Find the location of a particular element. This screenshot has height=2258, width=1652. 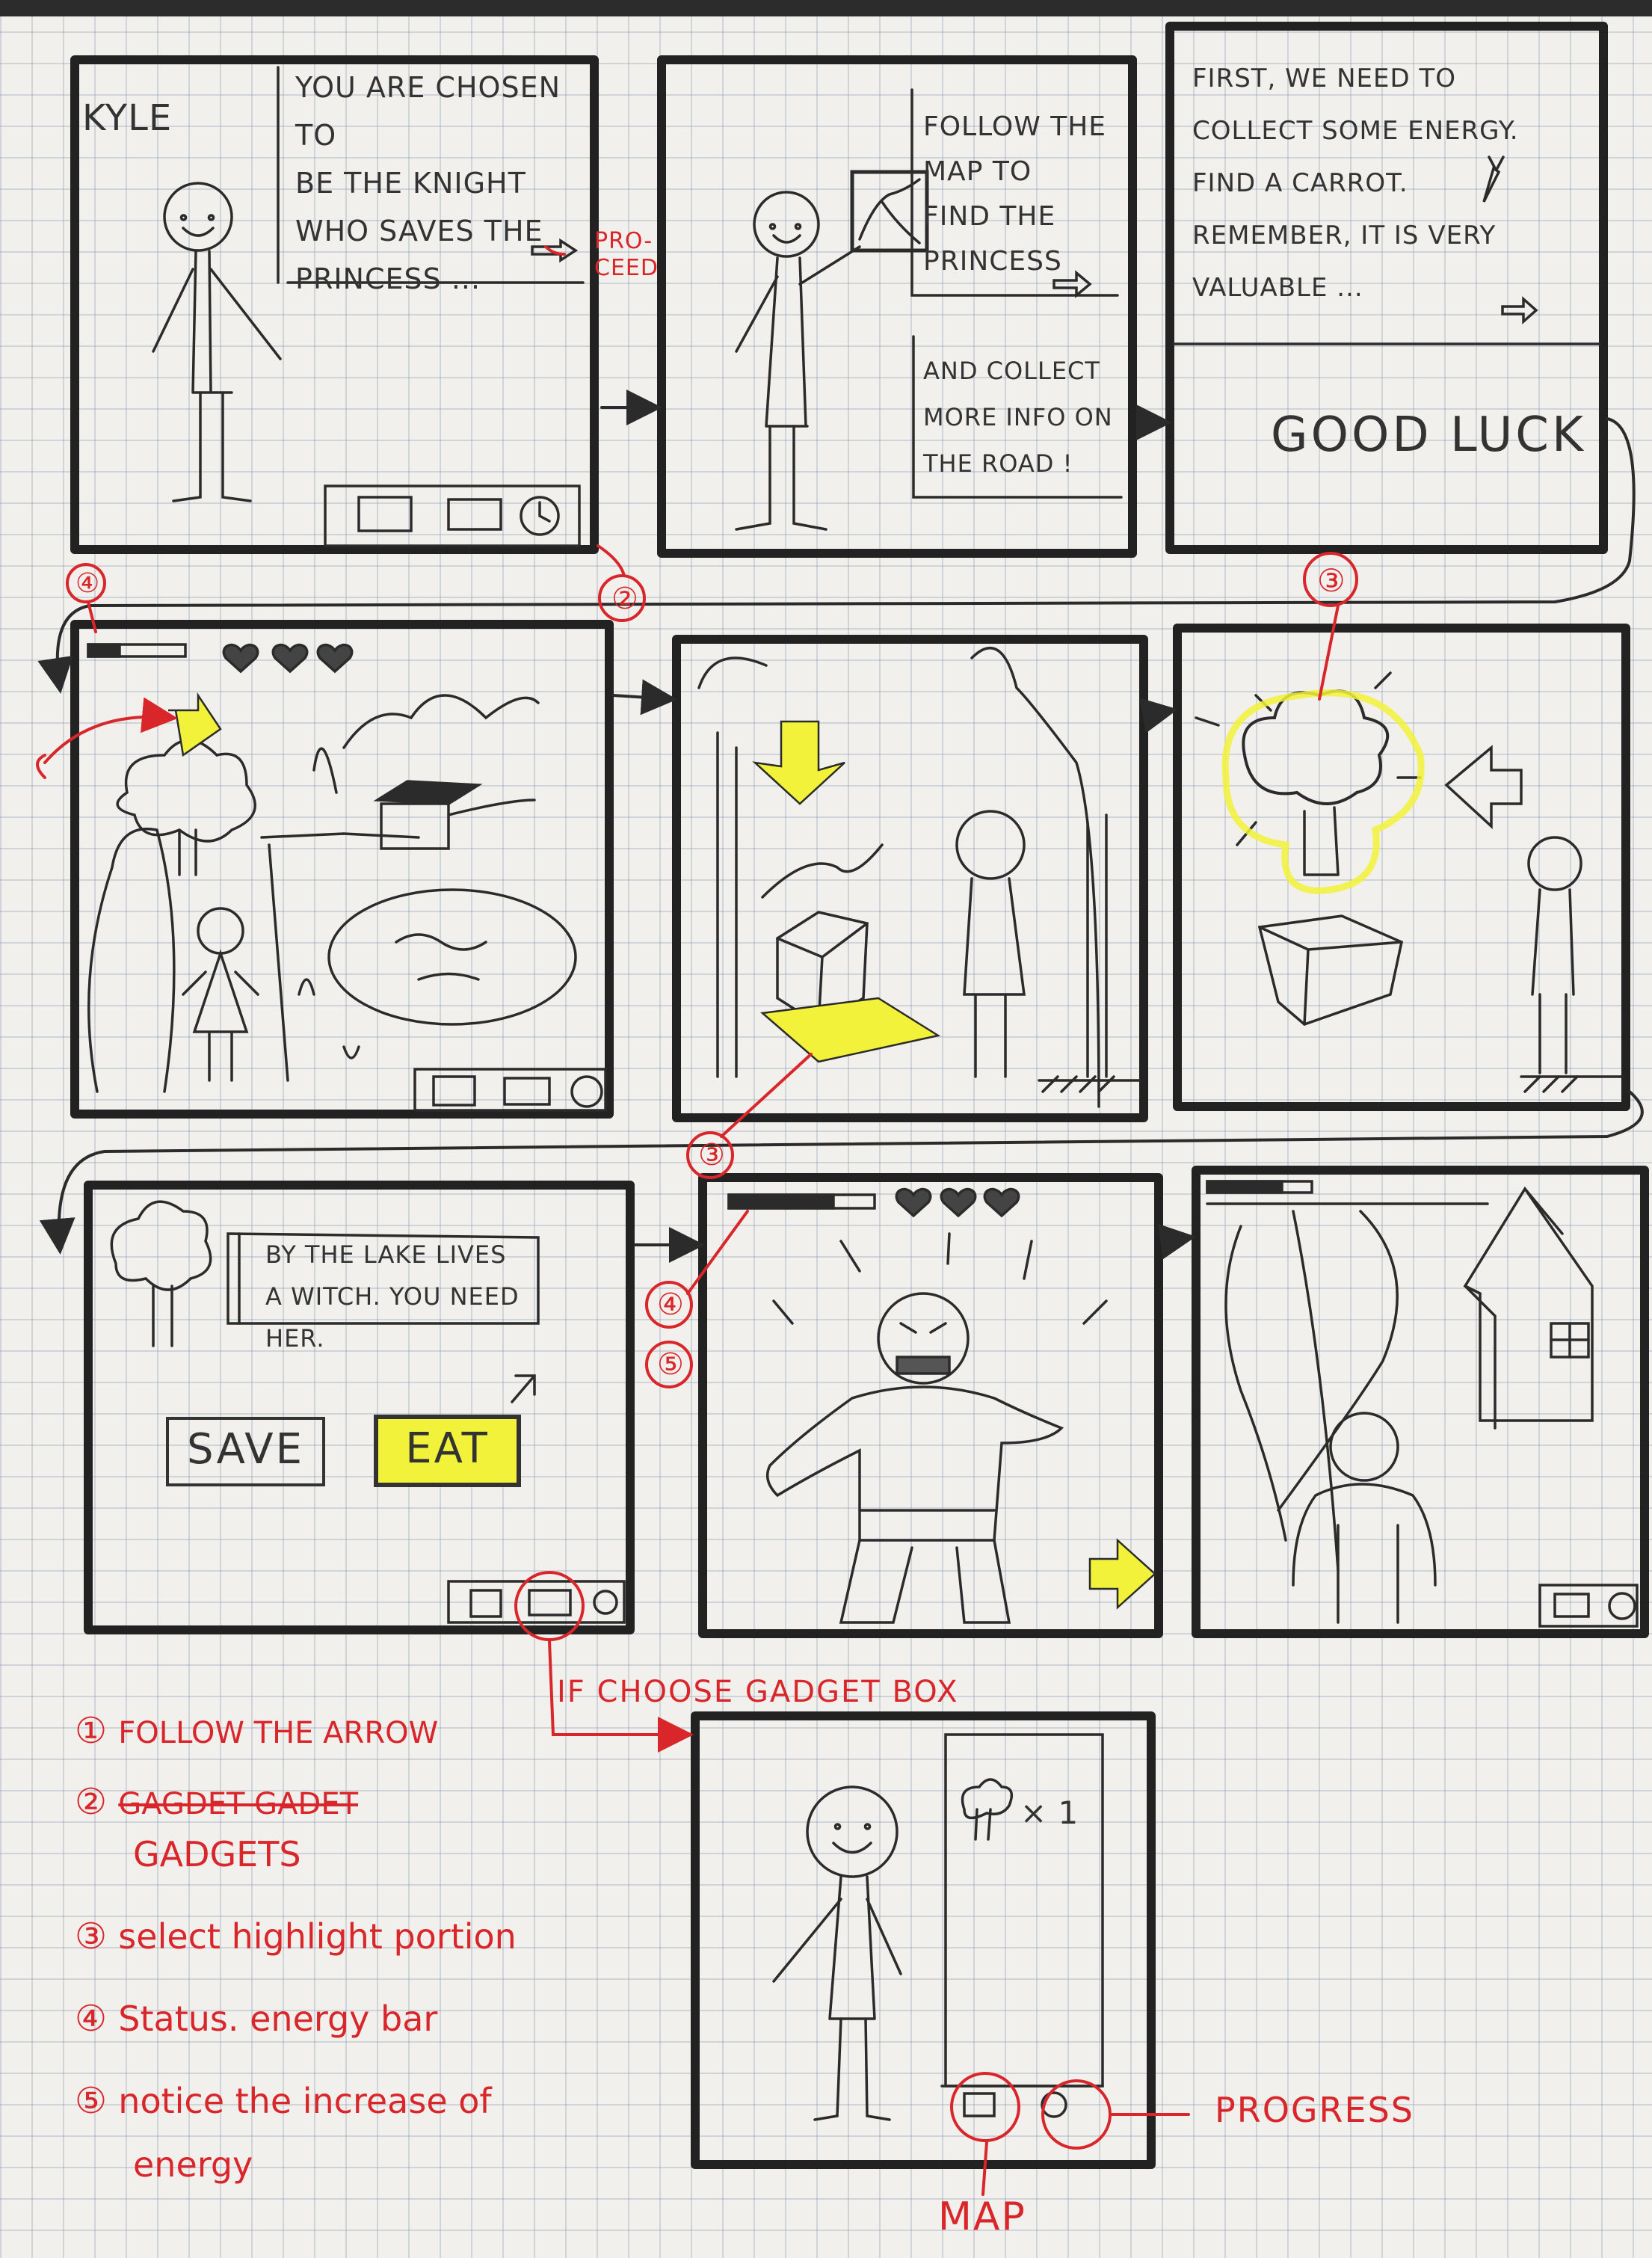

legend-item-2-sub: GADGETS is located at coordinates (217, 1854).